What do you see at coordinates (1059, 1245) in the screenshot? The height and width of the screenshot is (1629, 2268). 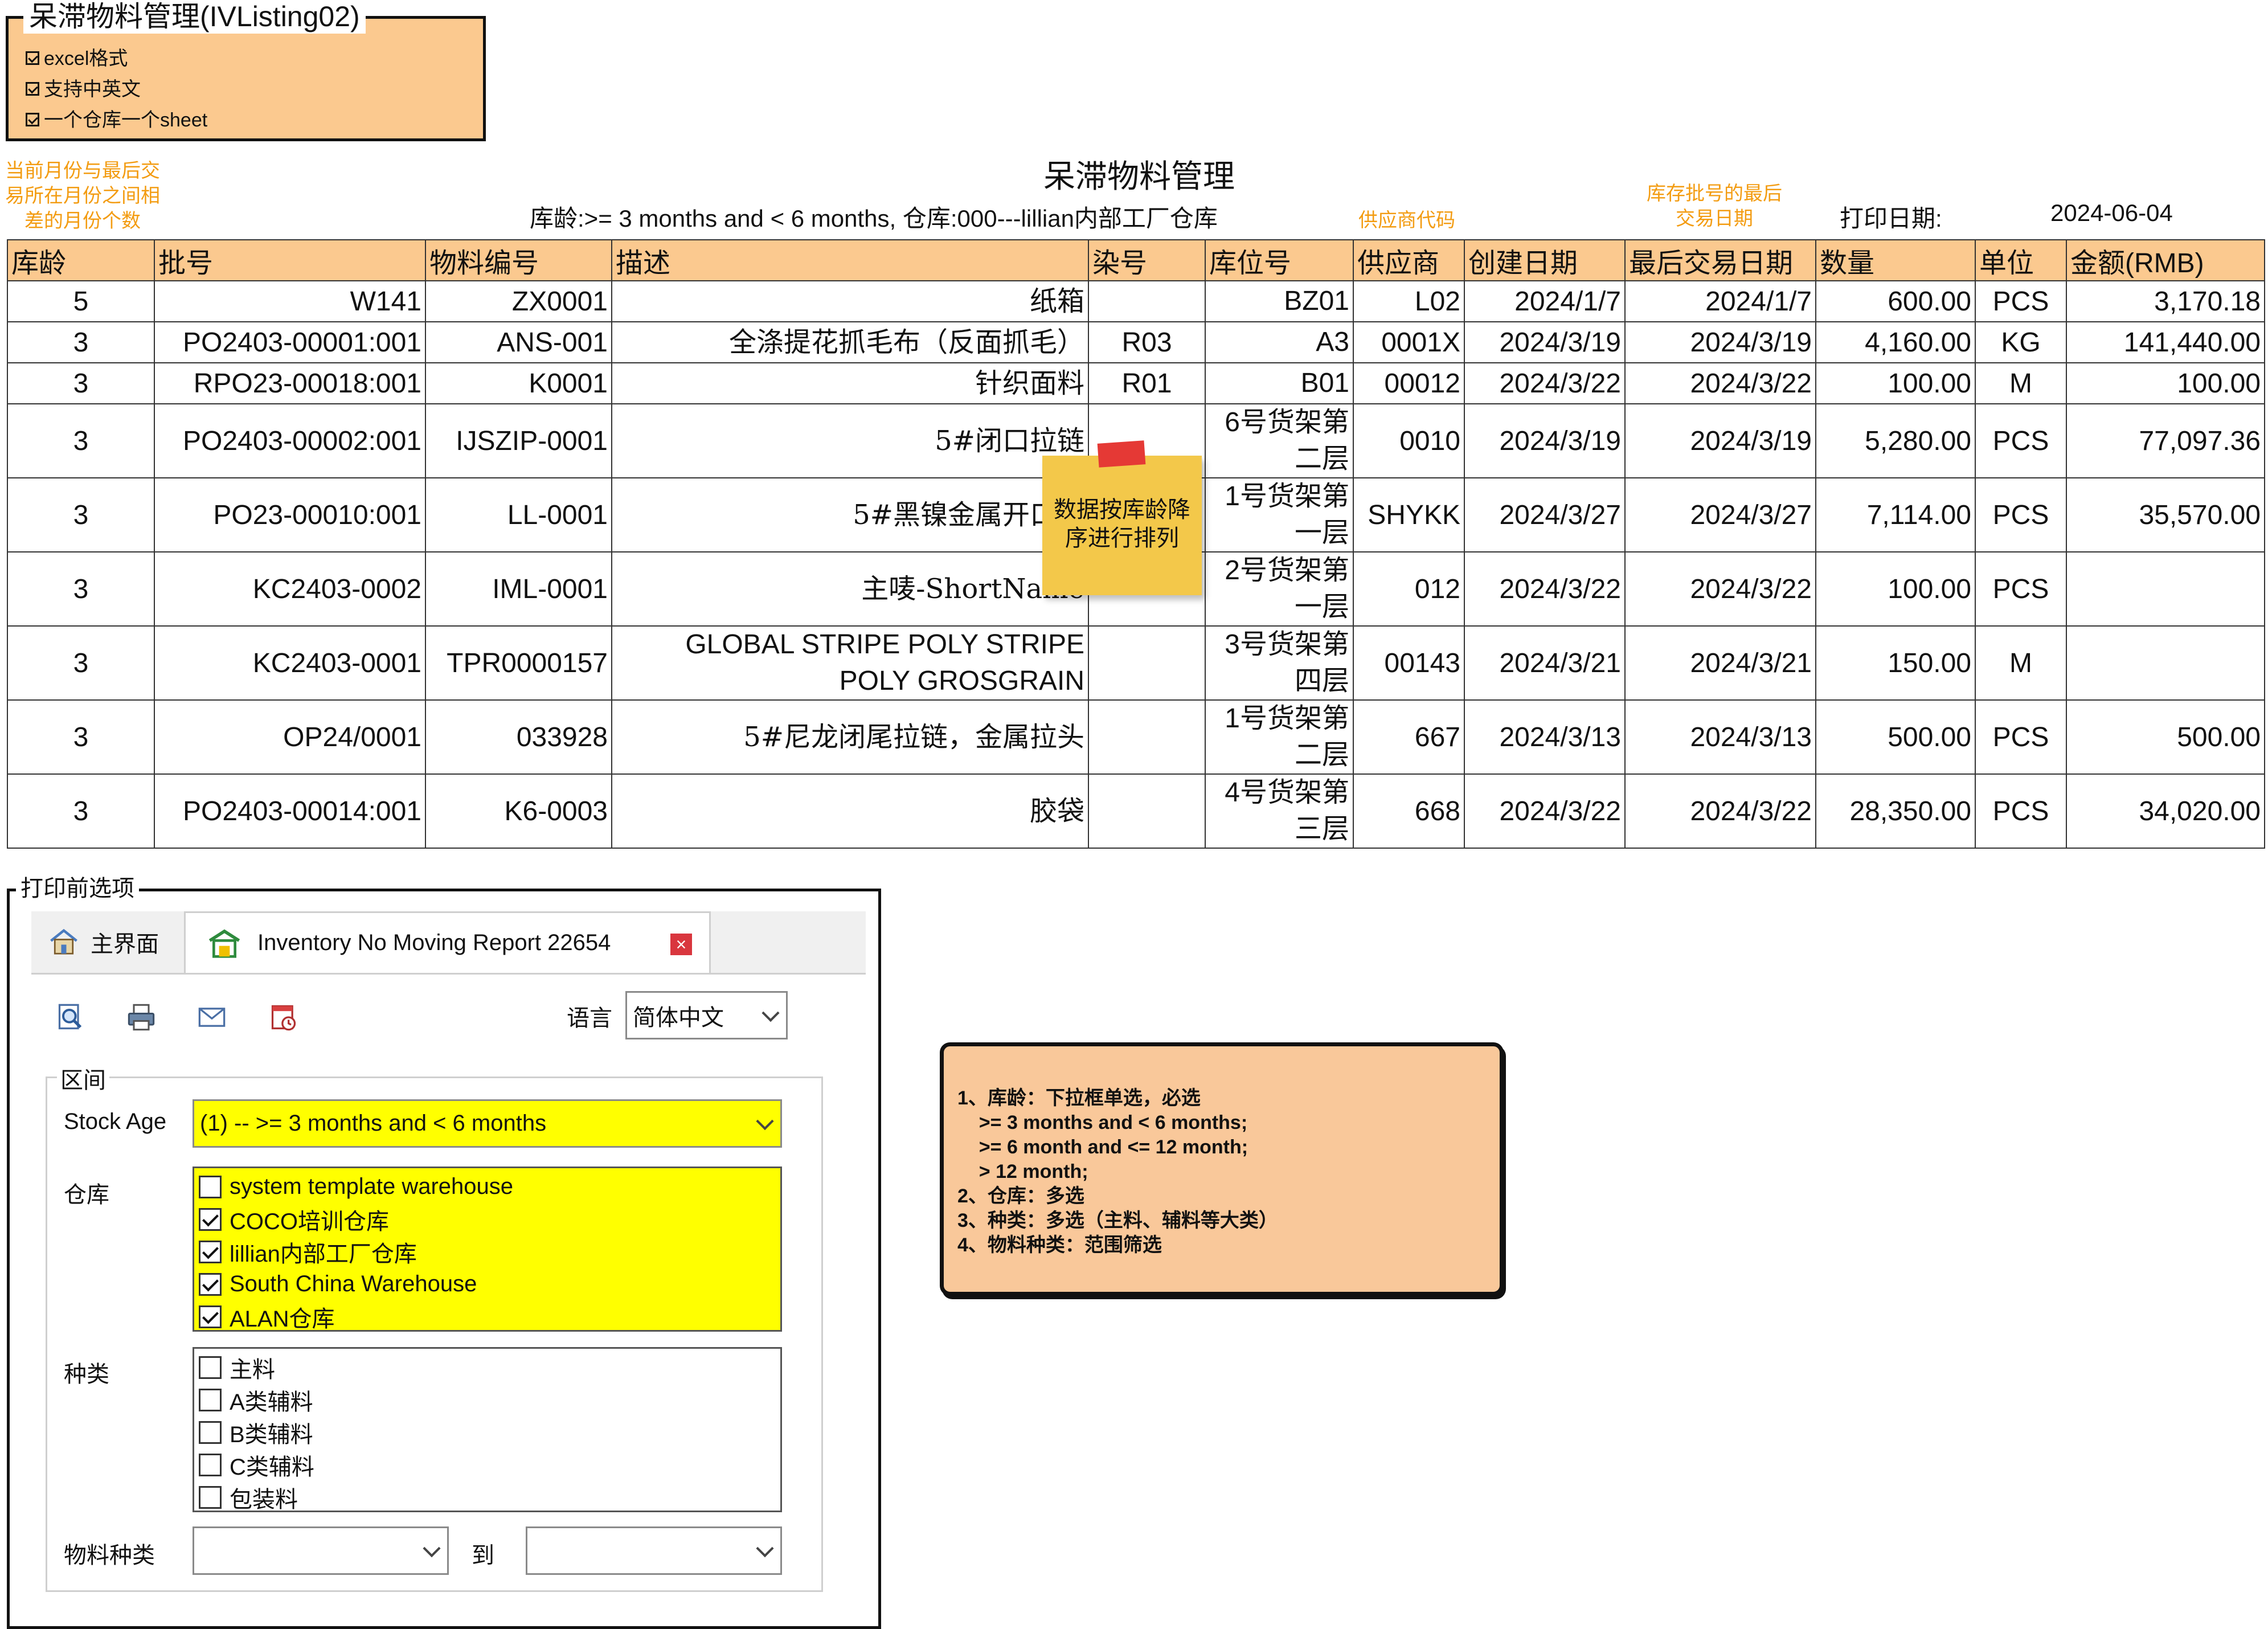 I see `requirement-line: 4、物料种类：范围筛选` at bounding box center [1059, 1245].